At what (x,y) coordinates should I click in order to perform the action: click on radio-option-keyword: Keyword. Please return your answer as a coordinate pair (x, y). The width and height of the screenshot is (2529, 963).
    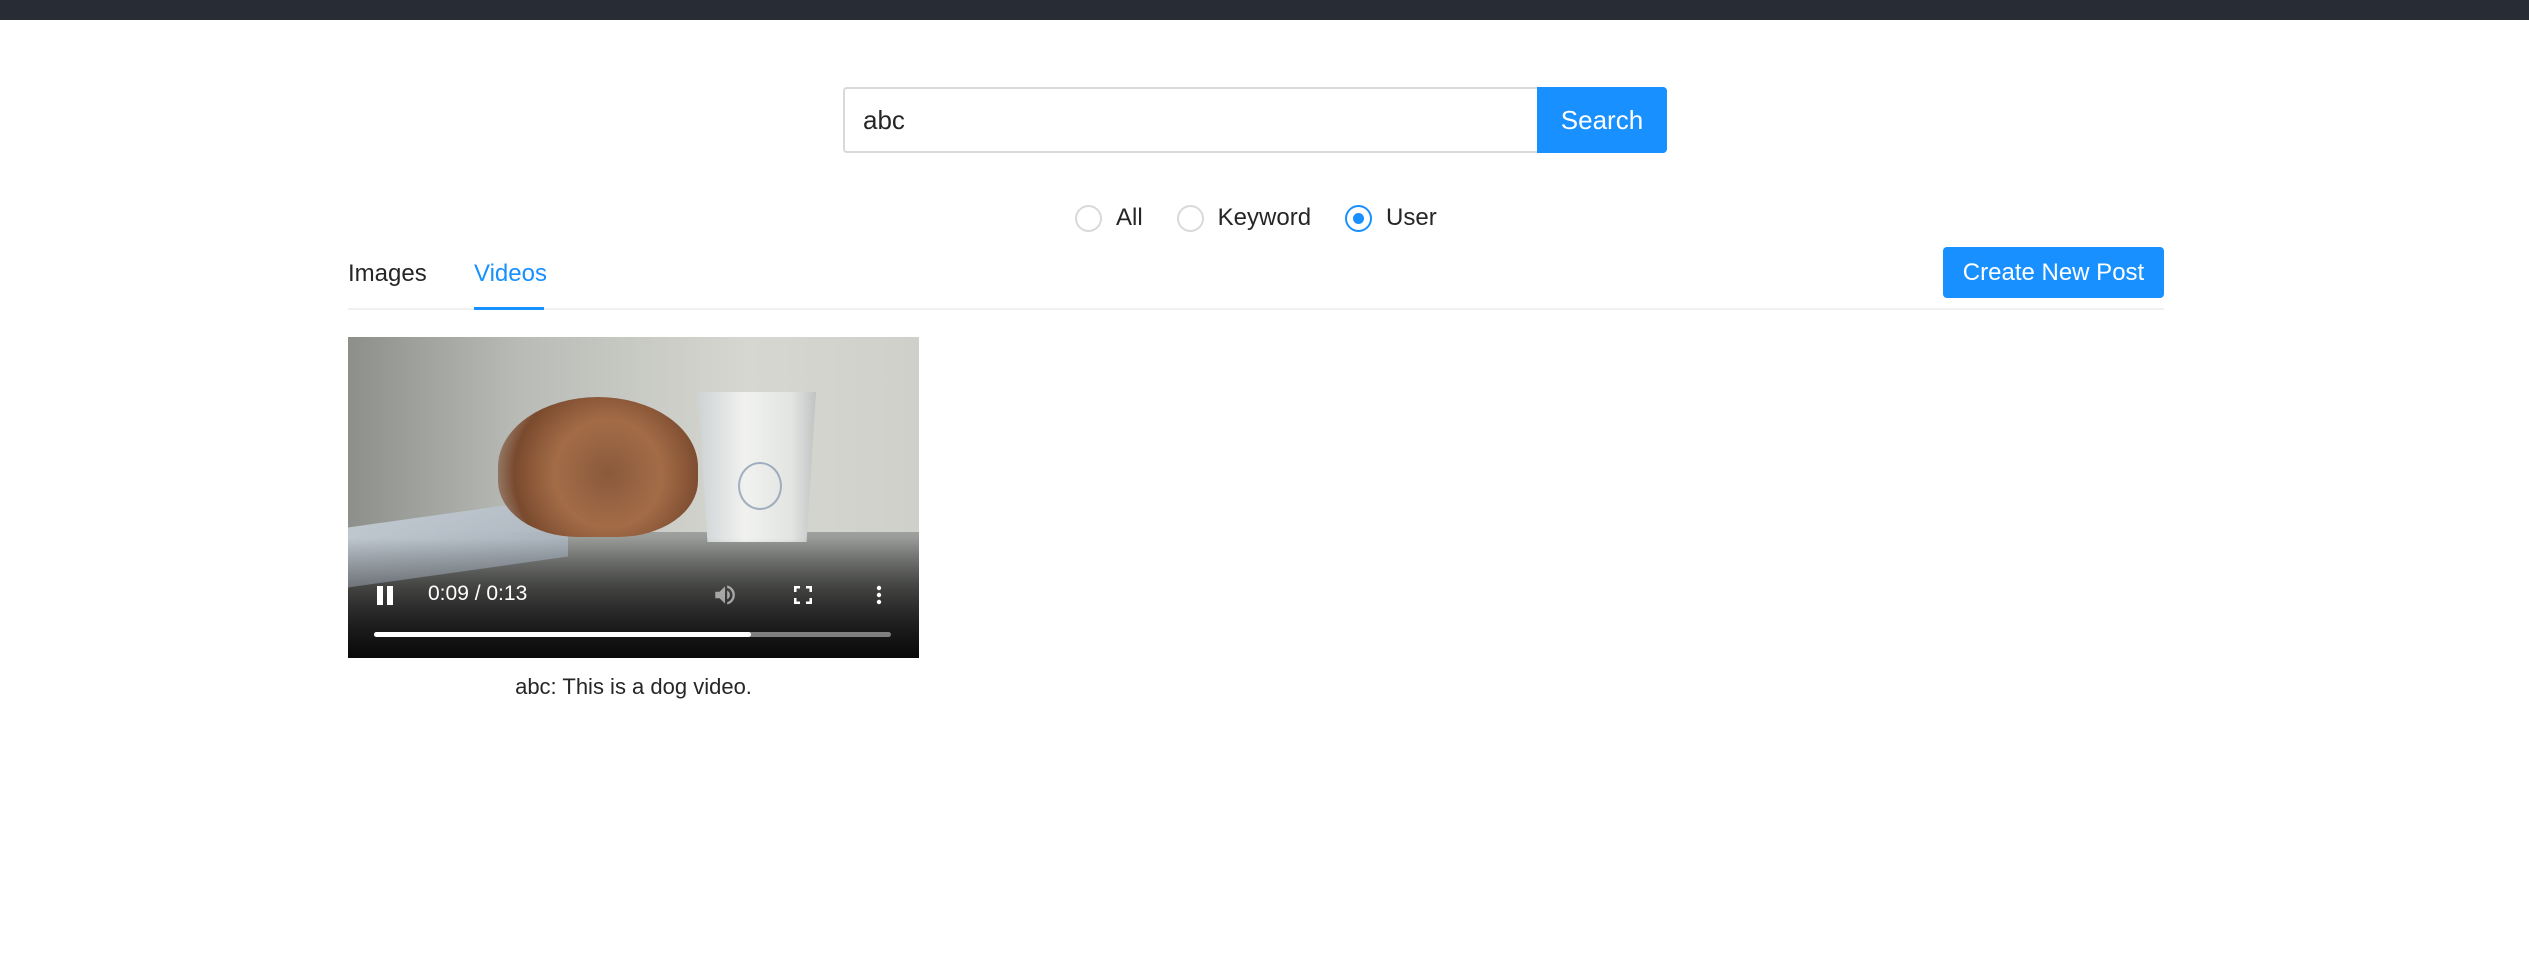
    Looking at the image, I should click on (1244, 218).